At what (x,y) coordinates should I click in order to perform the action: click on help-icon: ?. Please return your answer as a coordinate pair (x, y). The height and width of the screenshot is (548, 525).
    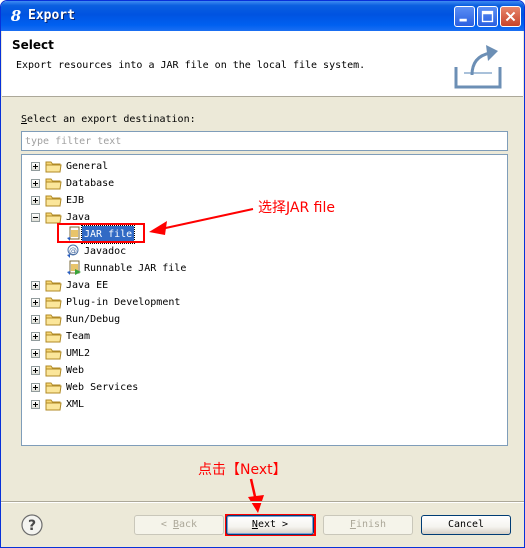
    Looking at the image, I should click on (32, 525).